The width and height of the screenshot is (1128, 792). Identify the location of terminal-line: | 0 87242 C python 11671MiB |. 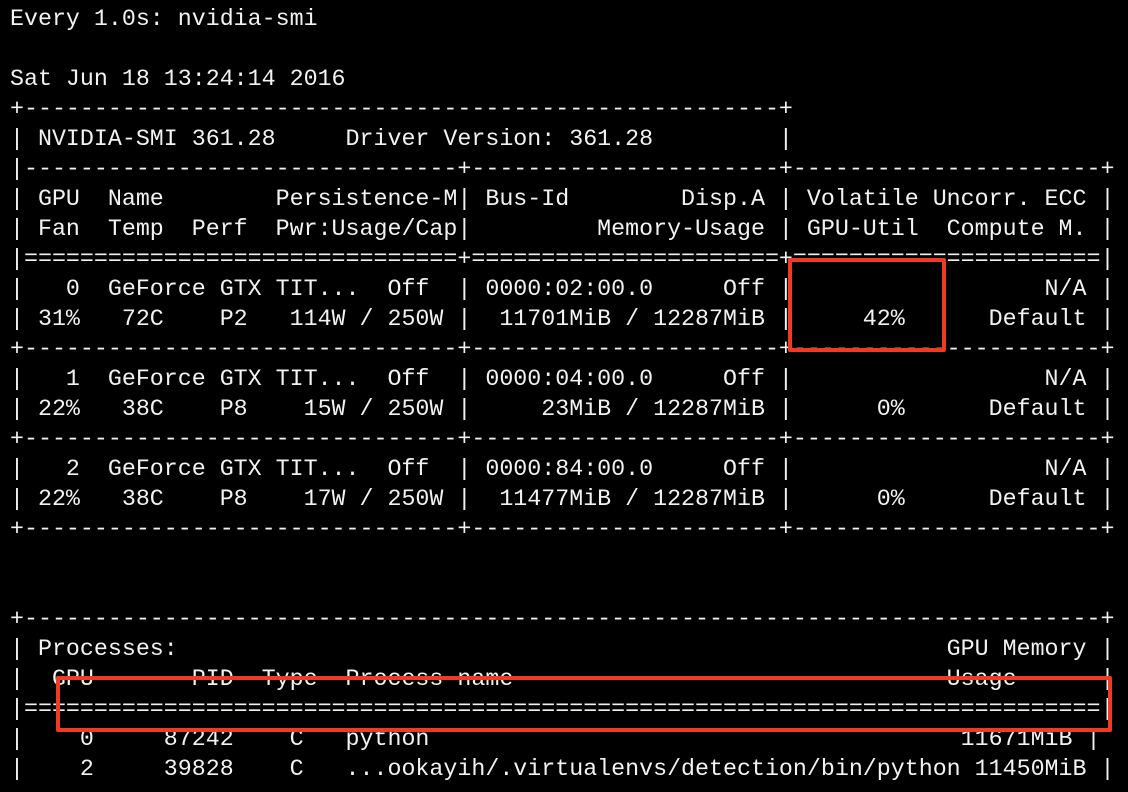
(555, 739).